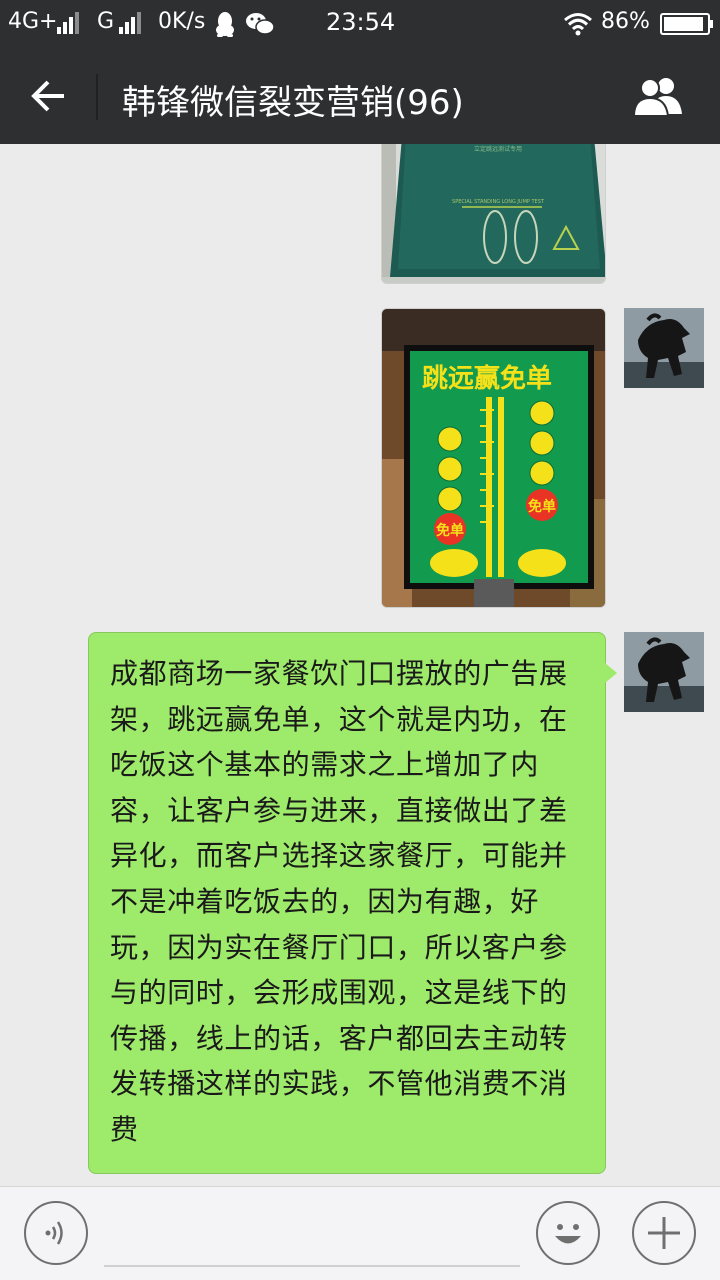  Describe the element at coordinates (498, 149) in the screenshot. I see `mat-print-top: 立定跳远测试专用` at that location.